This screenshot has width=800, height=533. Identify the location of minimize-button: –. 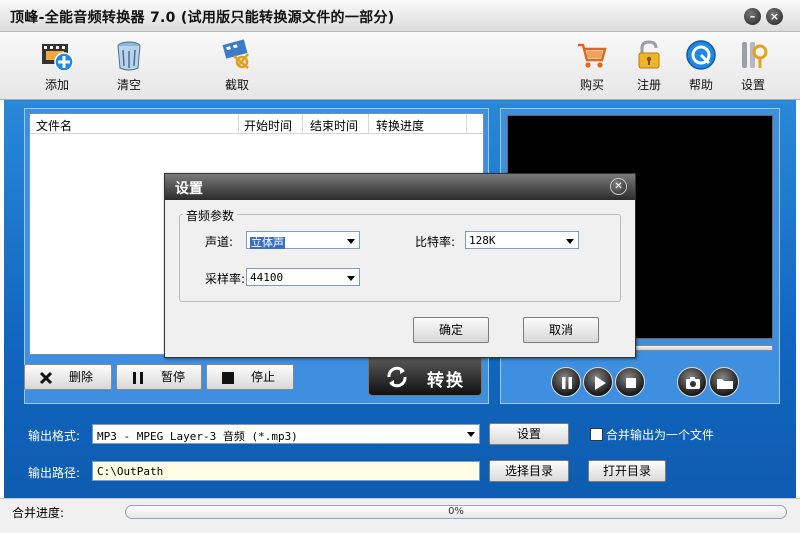
(752, 16).